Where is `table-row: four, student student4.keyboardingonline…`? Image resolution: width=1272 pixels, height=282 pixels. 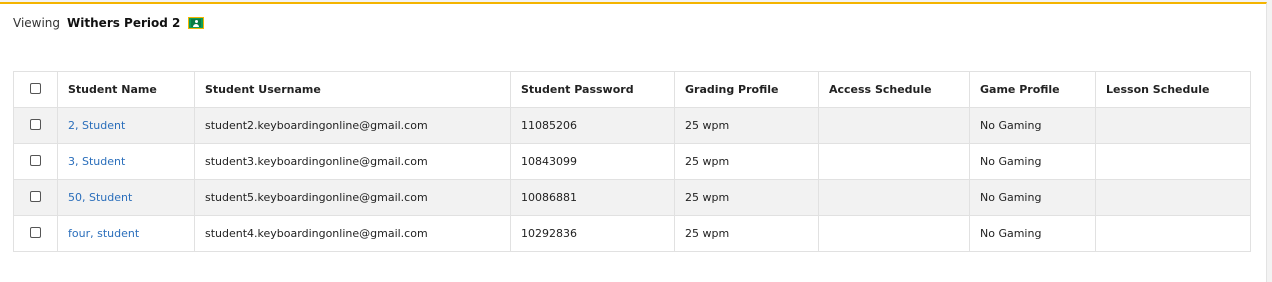 table-row: four, student student4.keyboardingonline… is located at coordinates (632, 233).